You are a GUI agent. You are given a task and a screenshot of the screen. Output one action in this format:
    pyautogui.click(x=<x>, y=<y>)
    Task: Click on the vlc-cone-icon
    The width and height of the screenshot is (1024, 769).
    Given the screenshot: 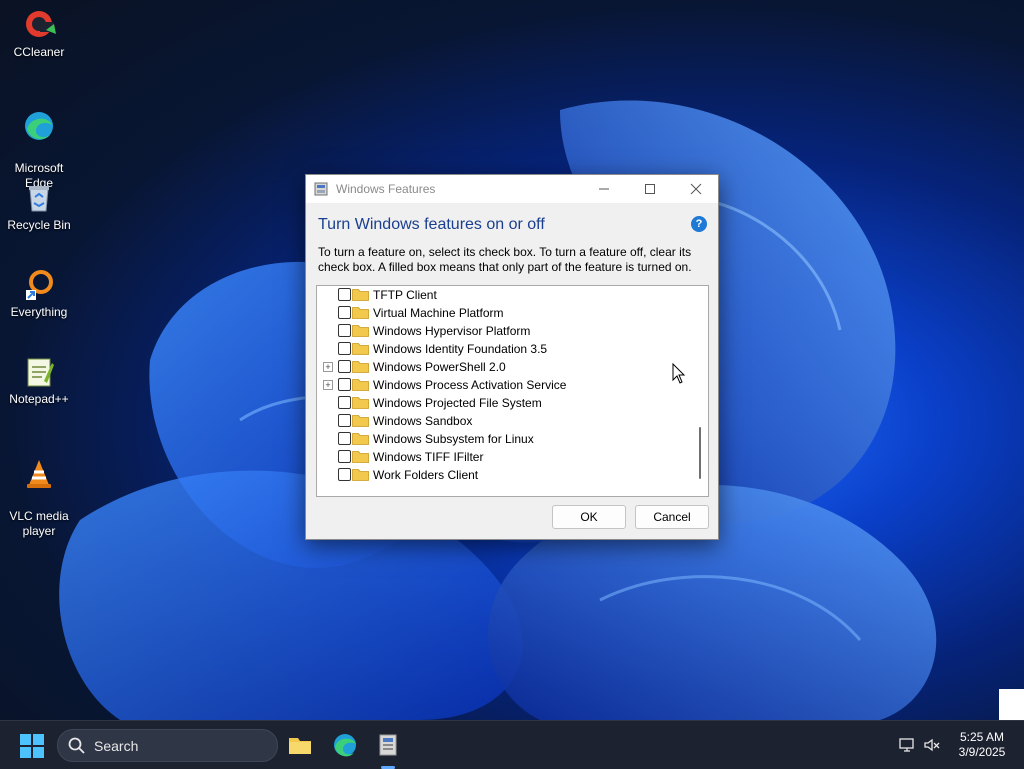 What is the action you would take?
    pyautogui.click(x=39, y=474)
    